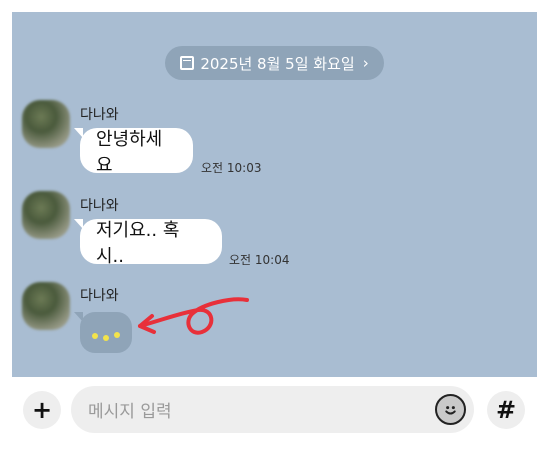 The image size is (549, 474). Describe the element at coordinates (193, 316) in the screenshot. I see `annotation-arrow` at that location.